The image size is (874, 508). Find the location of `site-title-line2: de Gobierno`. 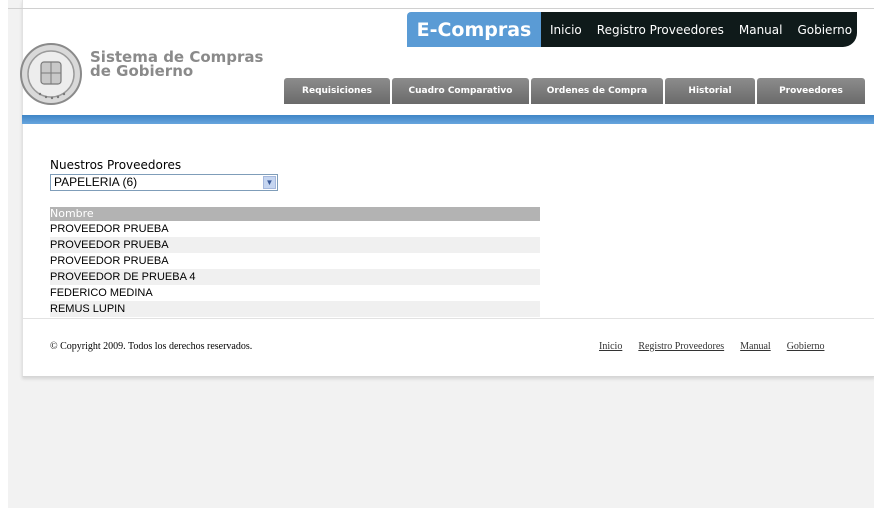

site-title-line2: de Gobierno is located at coordinates (142, 71).